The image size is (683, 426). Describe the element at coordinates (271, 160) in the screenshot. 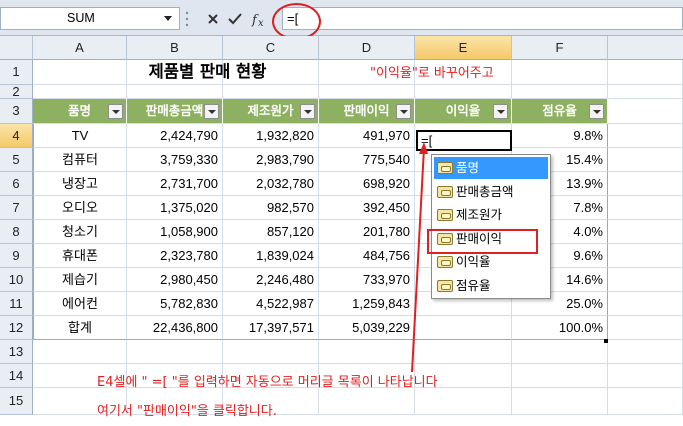

I see `table-cell: 2,983,790` at that location.